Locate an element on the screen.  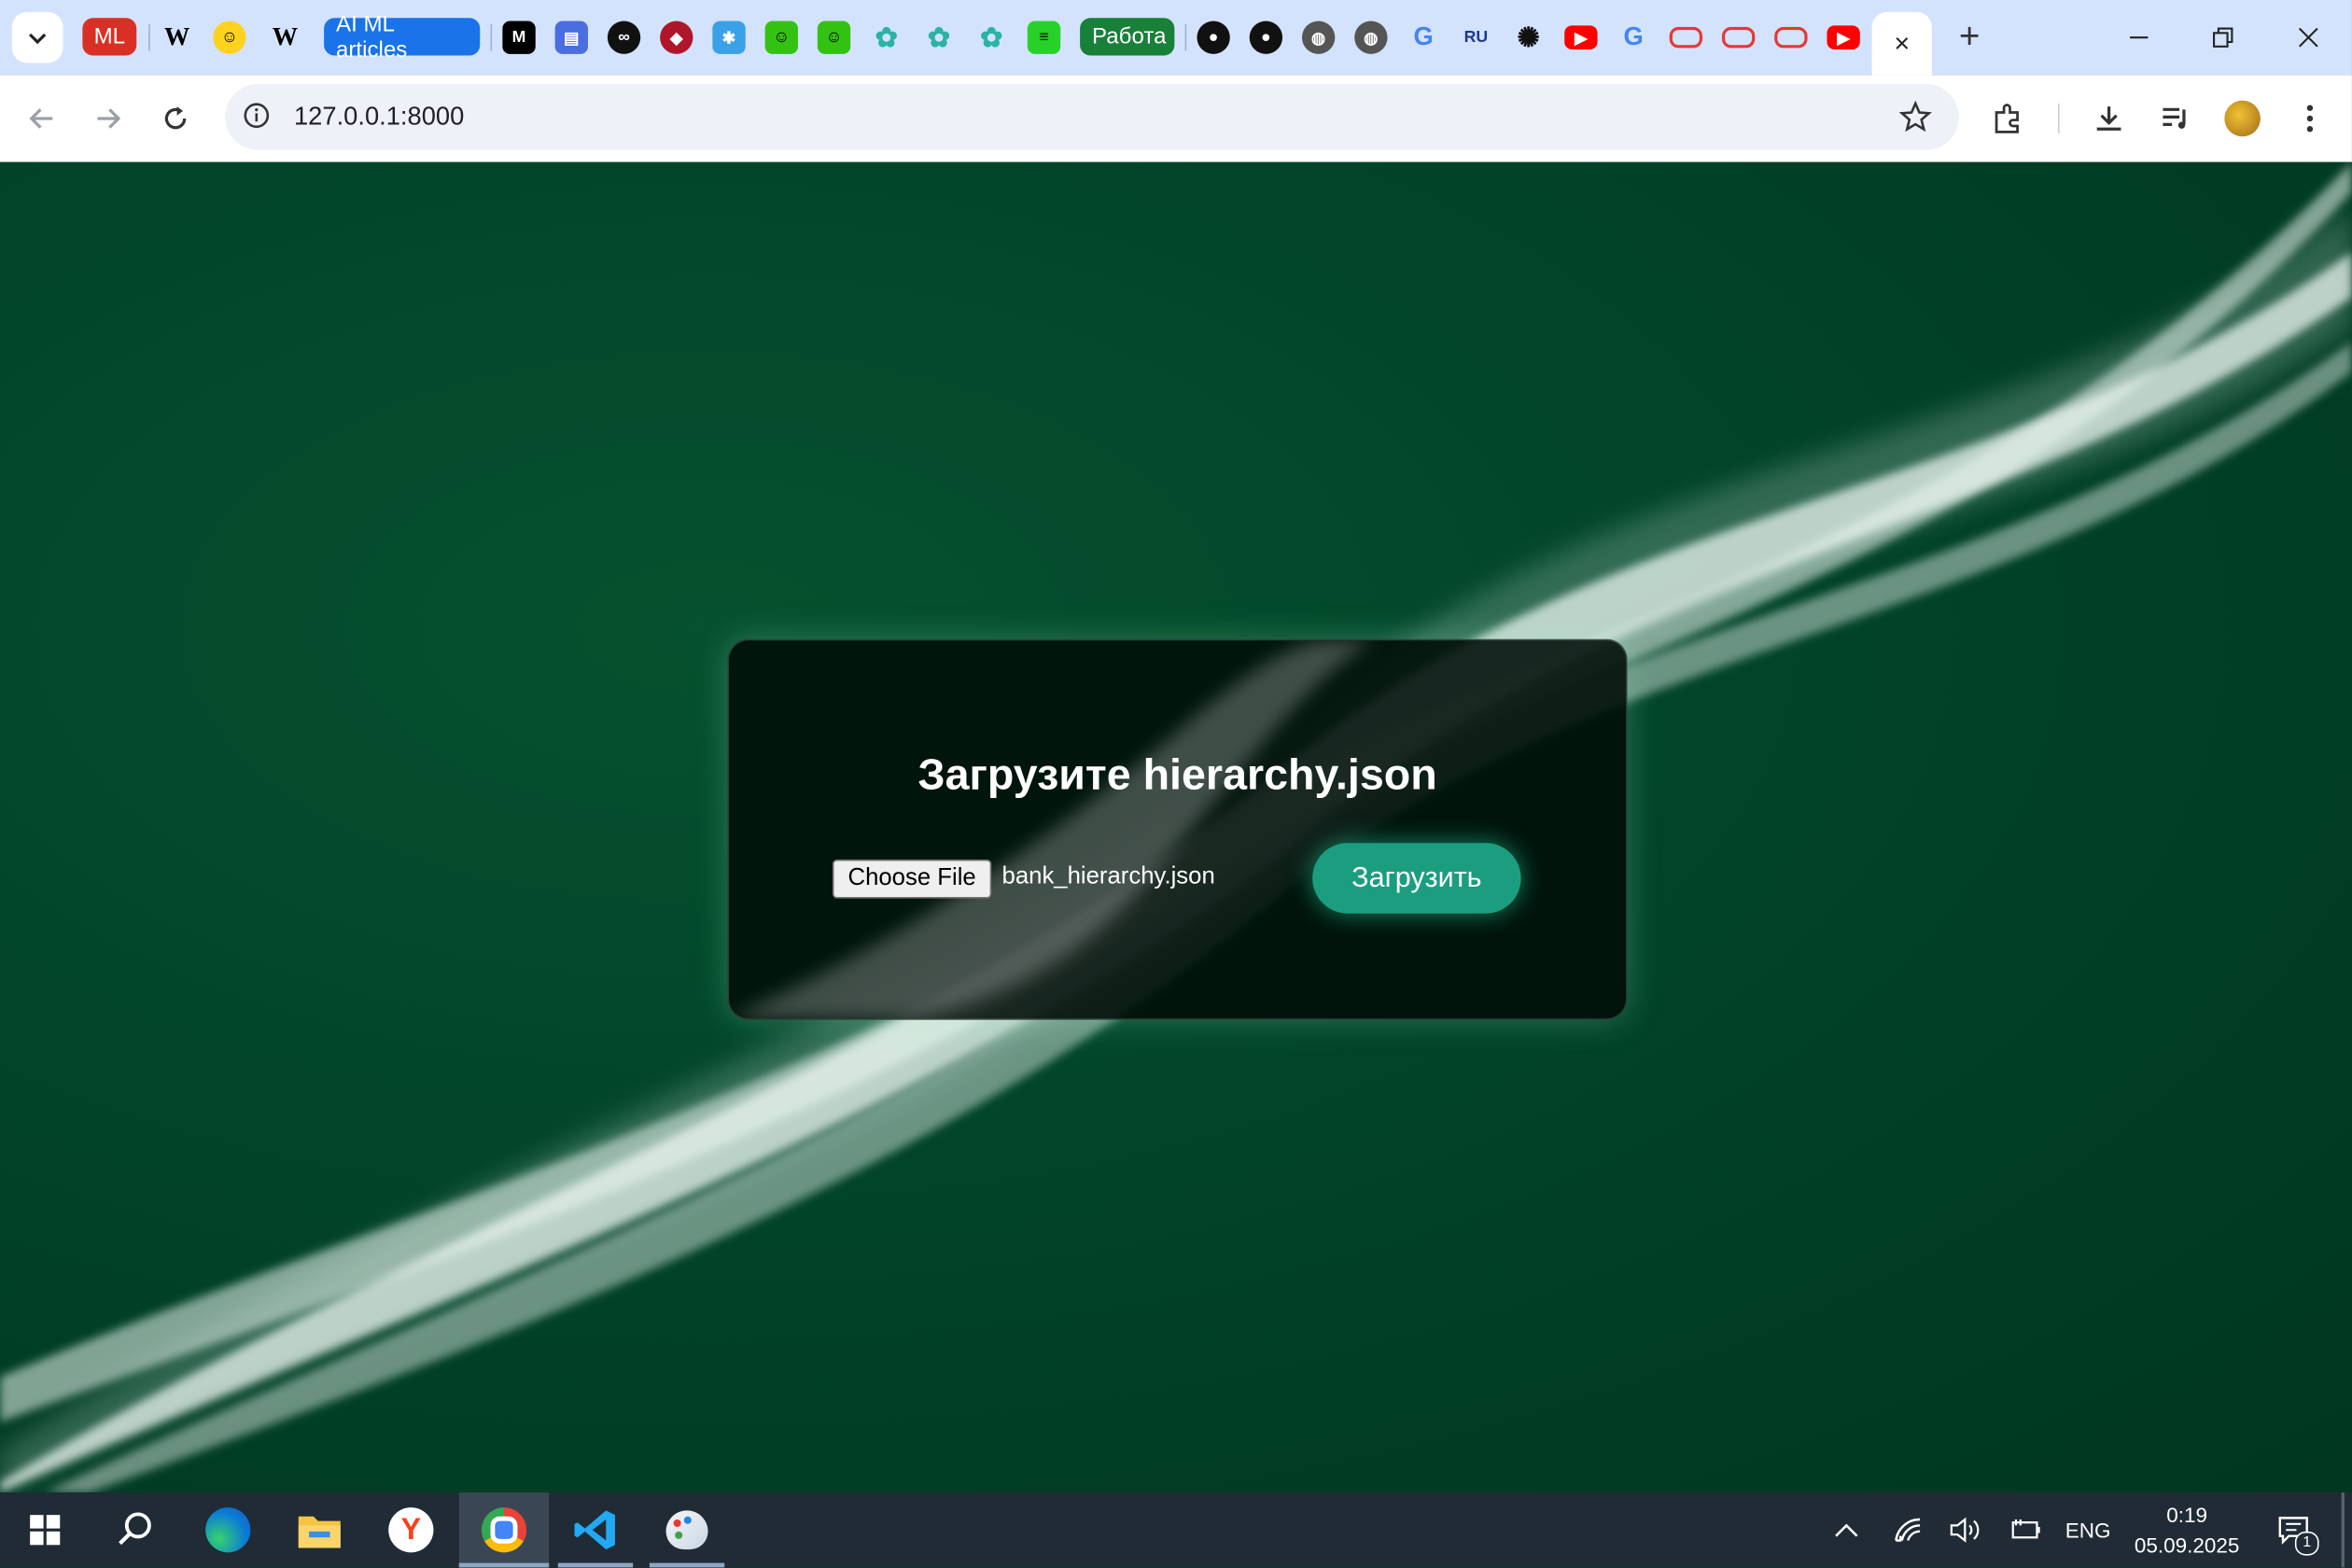
new-tab-button: + is located at coordinates (1970, 37).